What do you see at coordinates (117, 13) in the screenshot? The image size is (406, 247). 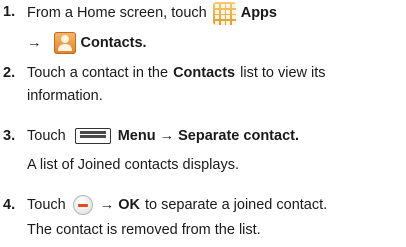 I see `step-text: From a Home screen, touch` at bounding box center [117, 13].